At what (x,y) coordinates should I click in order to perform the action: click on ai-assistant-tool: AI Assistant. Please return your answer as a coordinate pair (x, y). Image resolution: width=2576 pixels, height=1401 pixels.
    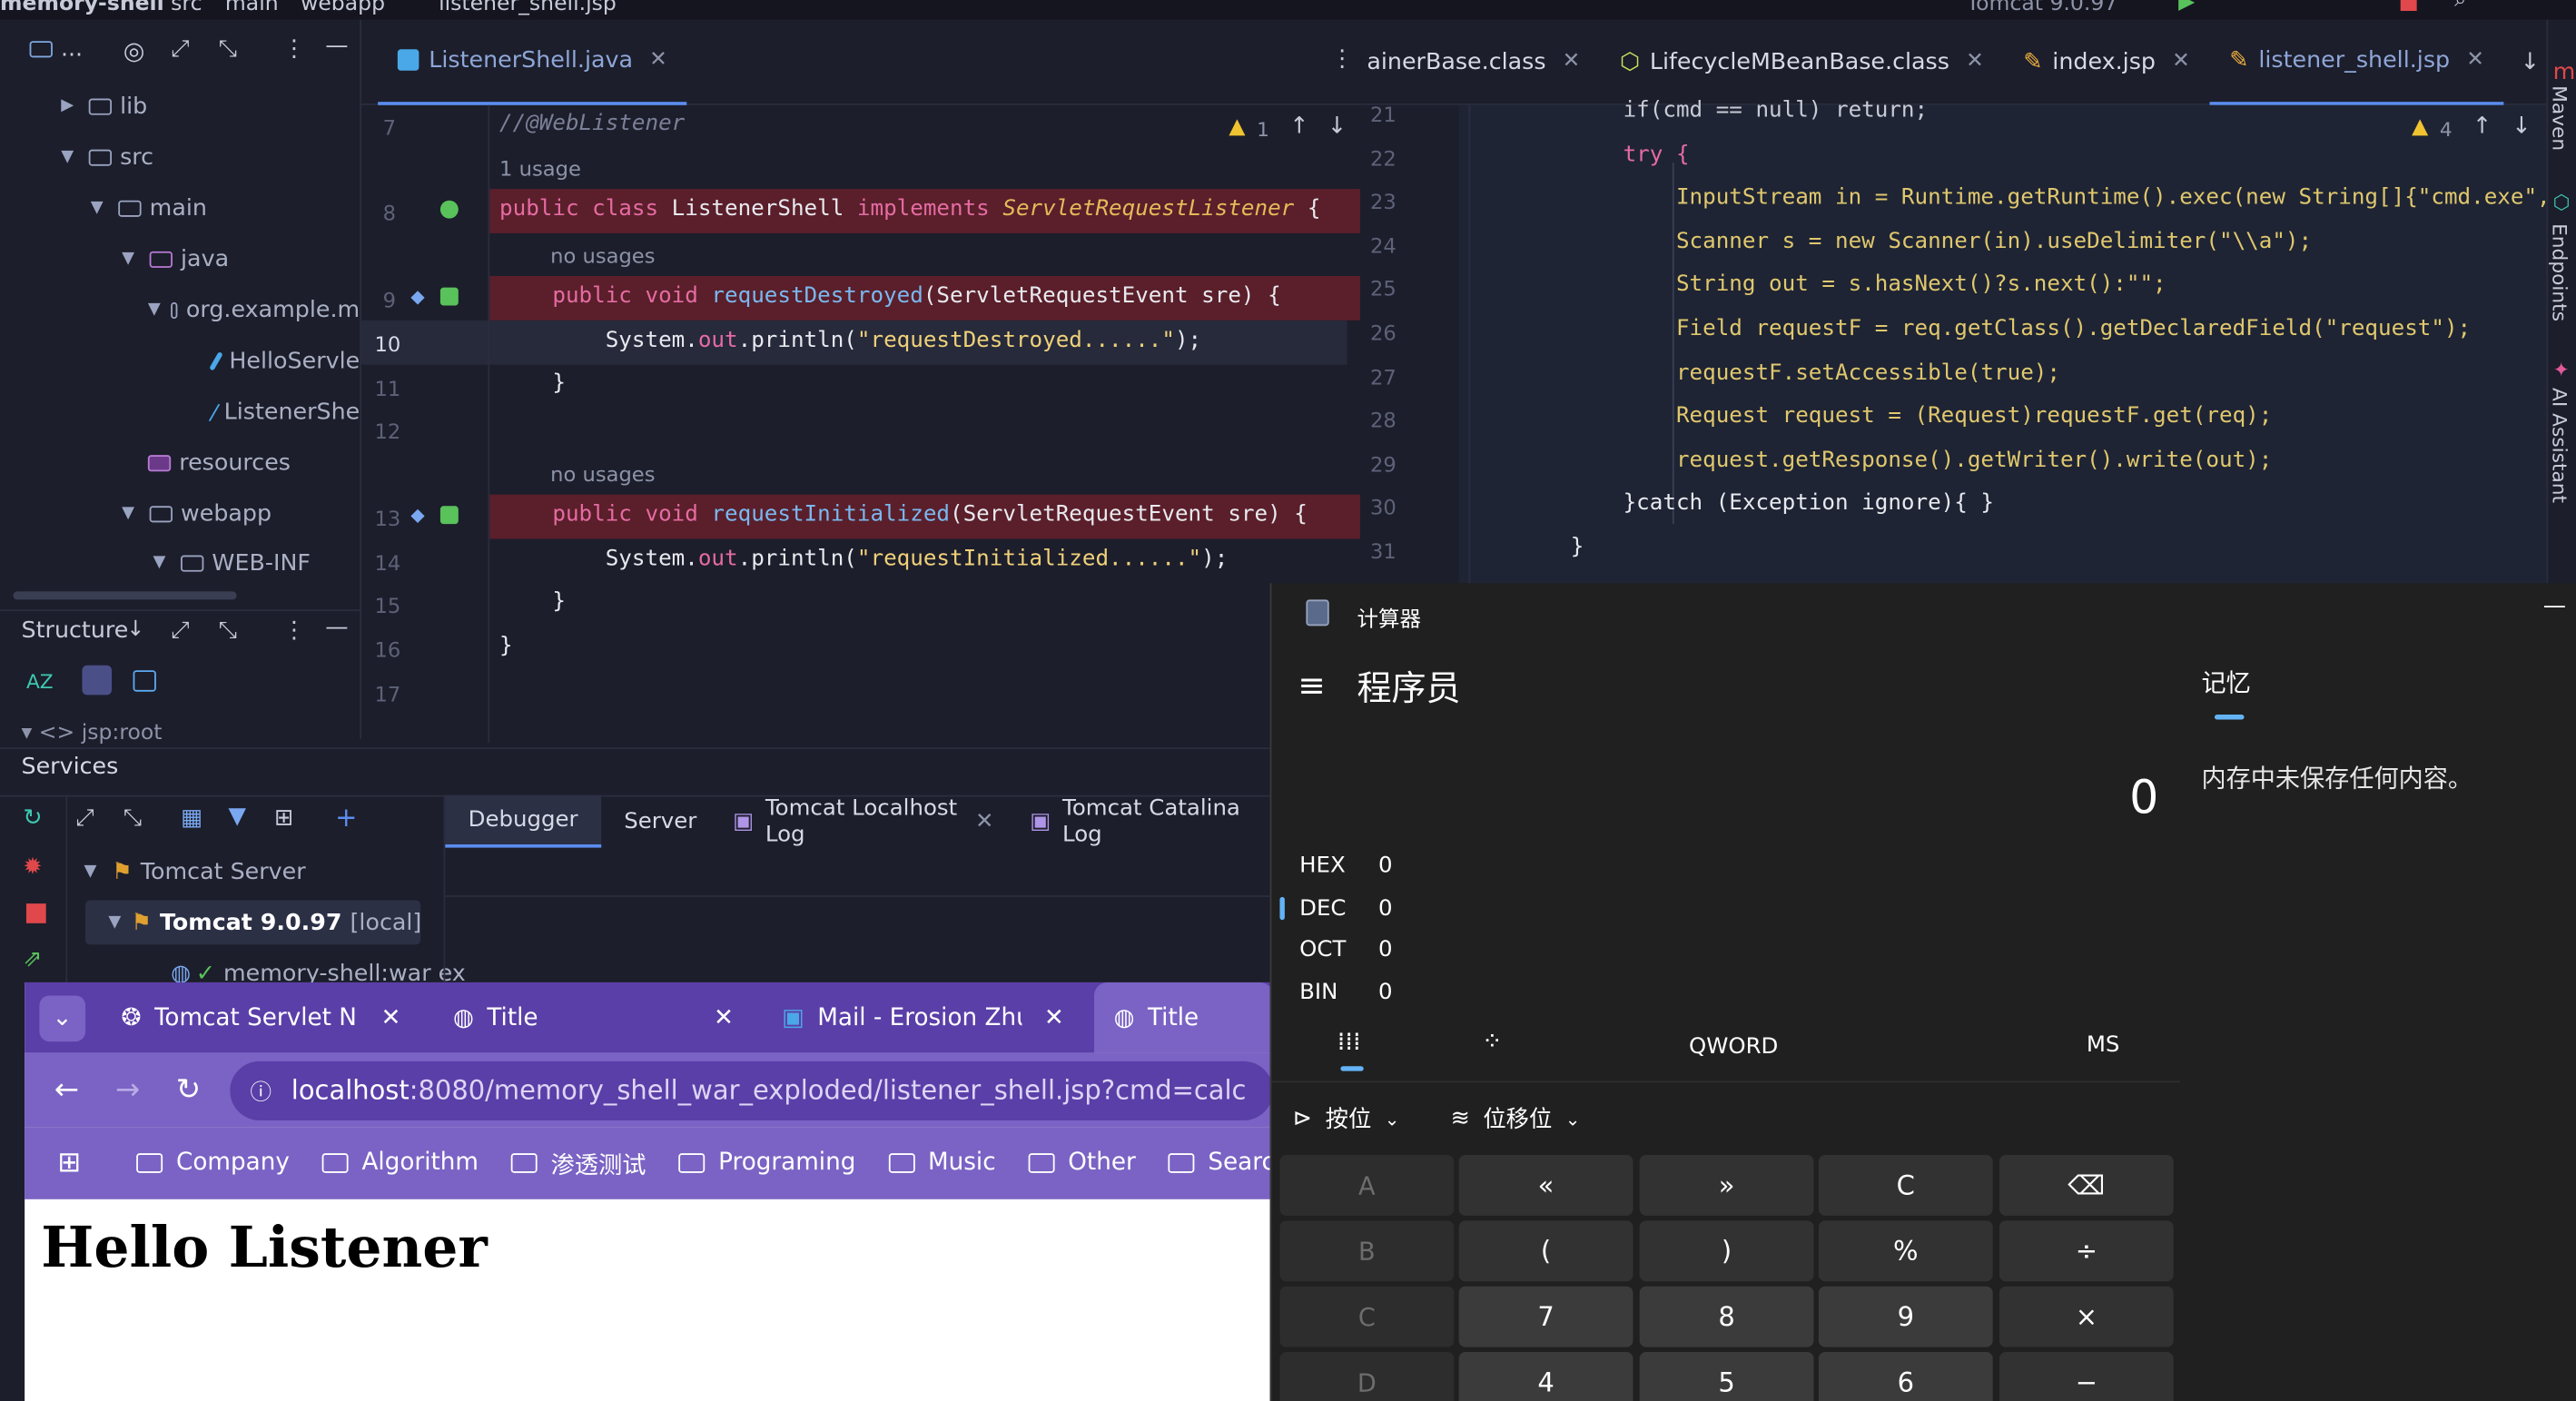
    Looking at the image, I should click on (2559, 445).